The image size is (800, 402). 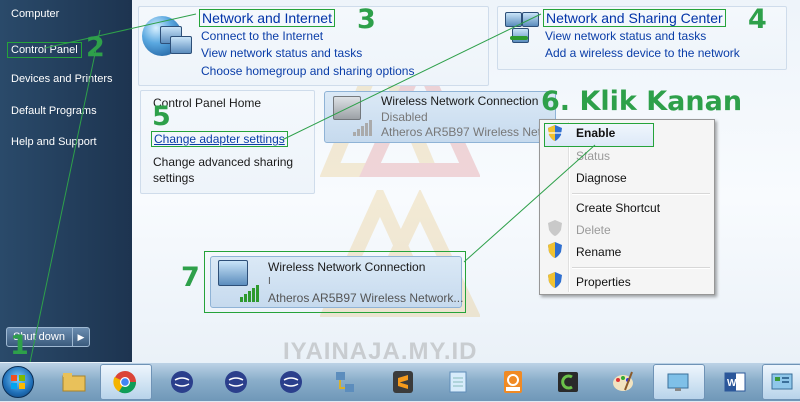 I want to click on svg-text: W, so click(x=732, y=383).